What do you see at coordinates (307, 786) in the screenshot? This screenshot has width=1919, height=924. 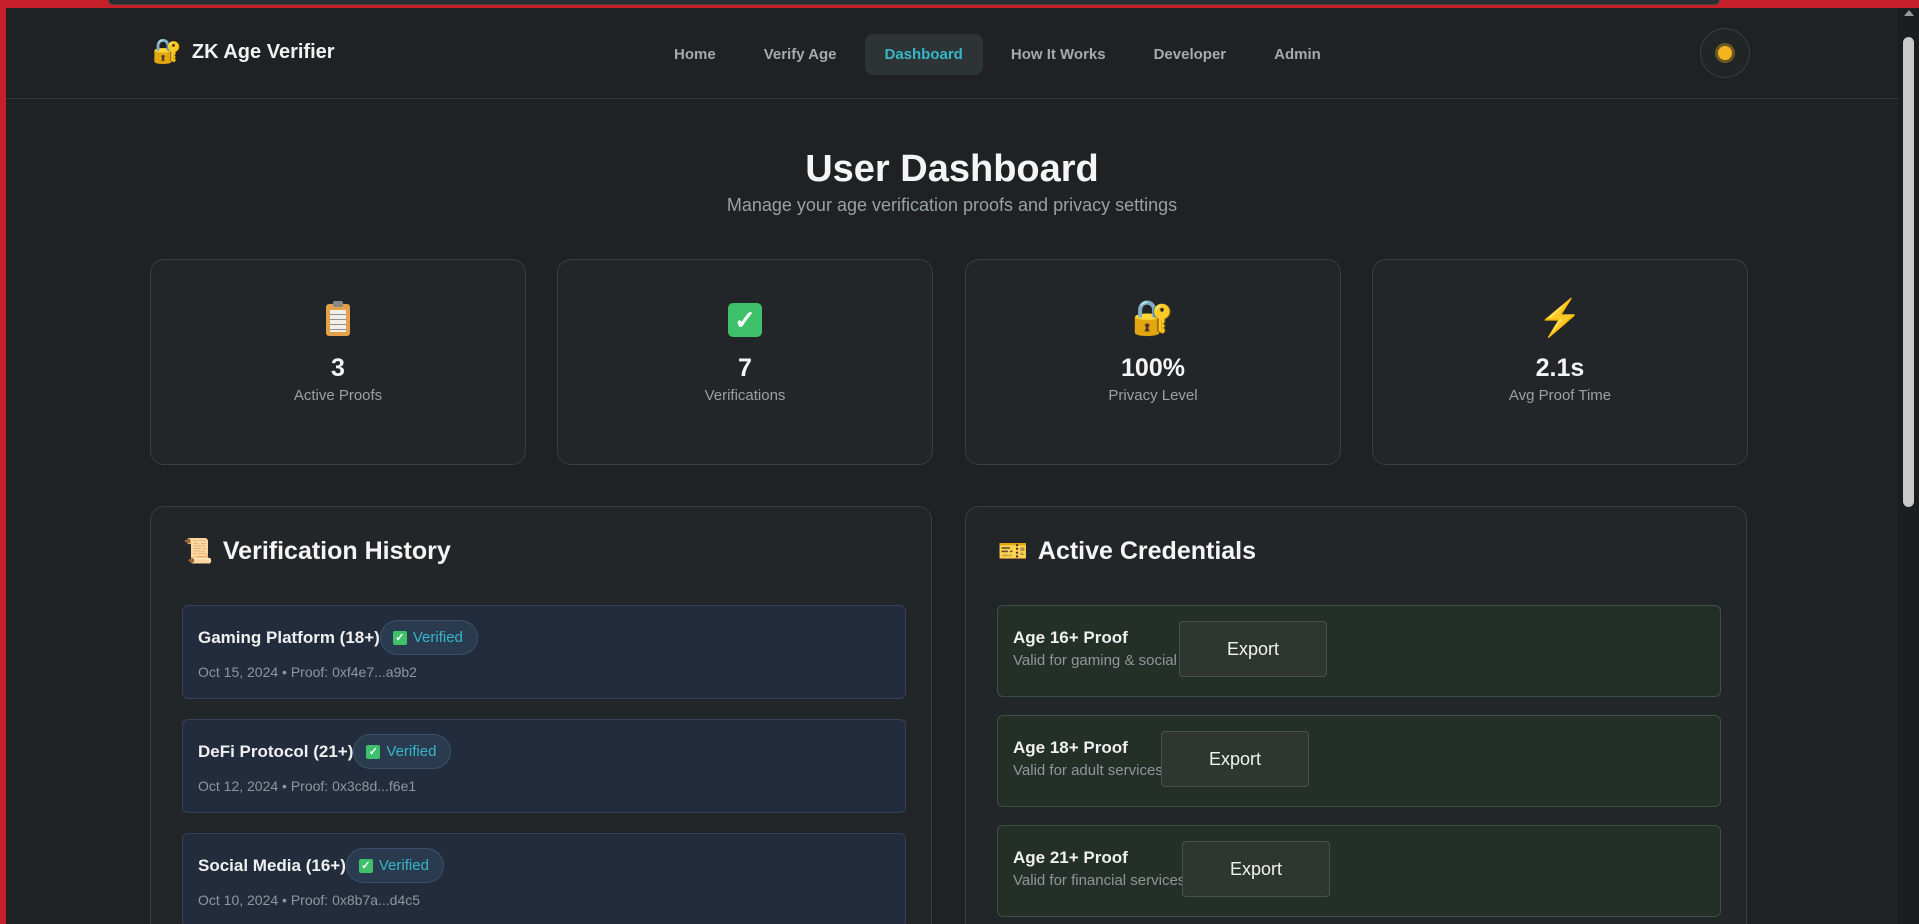 I see `history-item-meta: Oct 12, 2024 • Proof: 0x3c8d...f6e1` at bounding box center [307, 786].